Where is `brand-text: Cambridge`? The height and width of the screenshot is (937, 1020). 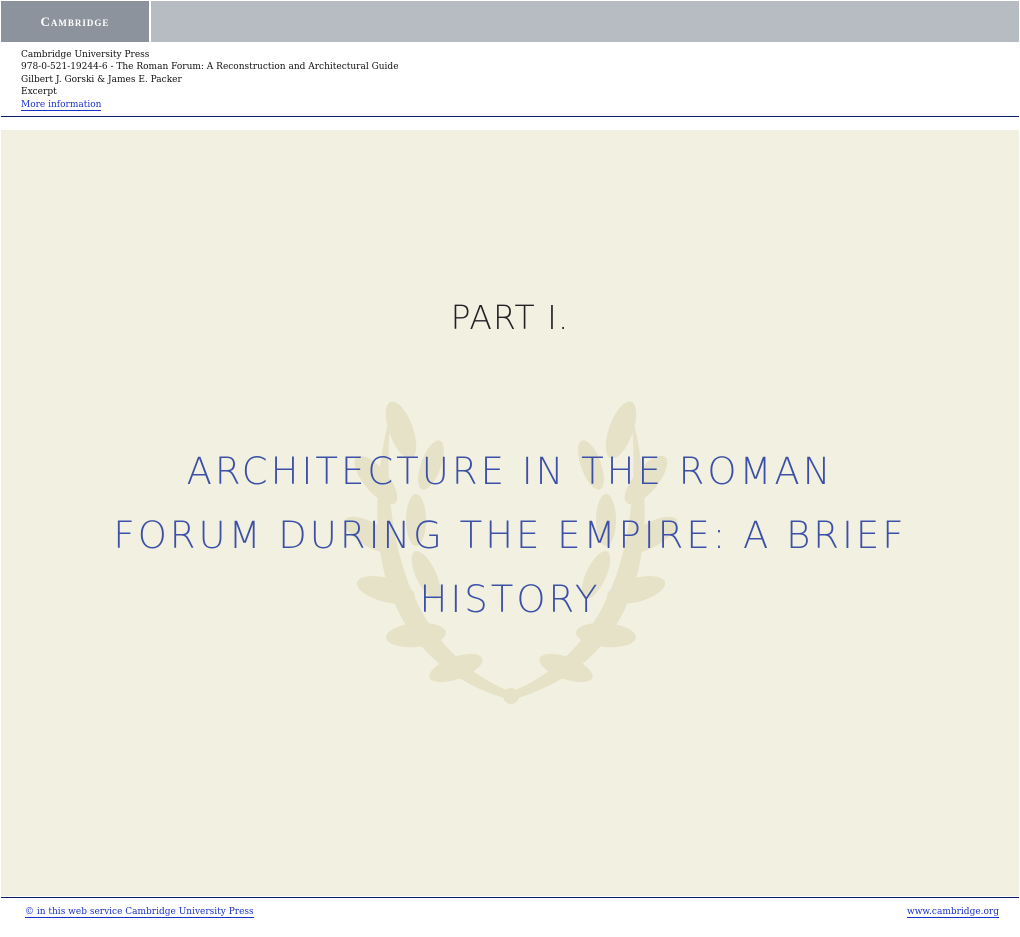
brand-text: Cambridge is located at coordinates (75, 21).